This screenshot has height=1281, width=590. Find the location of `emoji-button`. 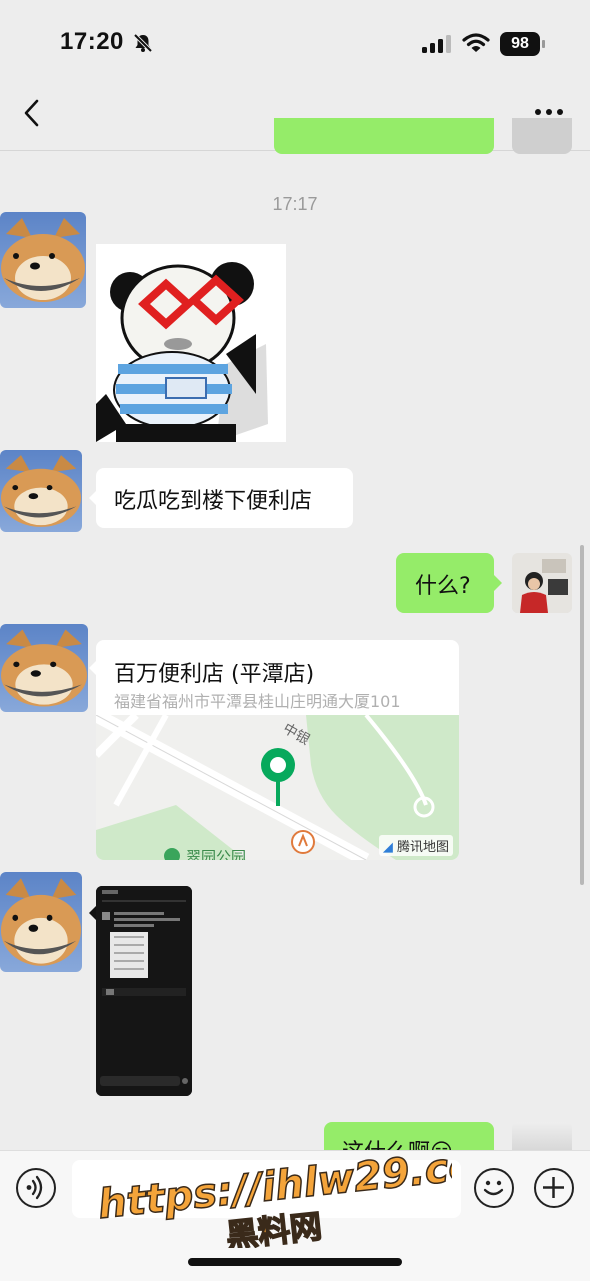

emoji-button is located at coordinates (494, 1188).